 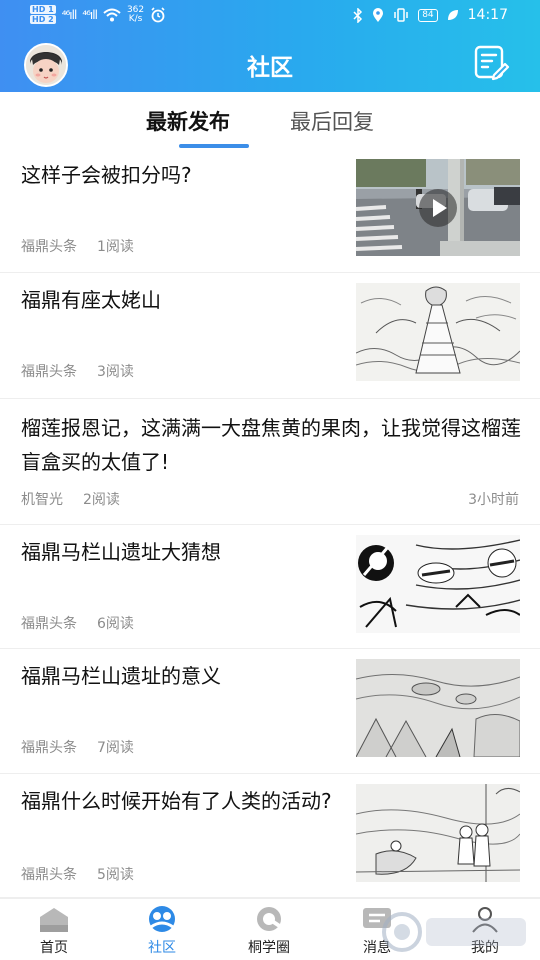 I want to click on signal2-icon: ⁴⁶ıll, so click(x=90, y=14).